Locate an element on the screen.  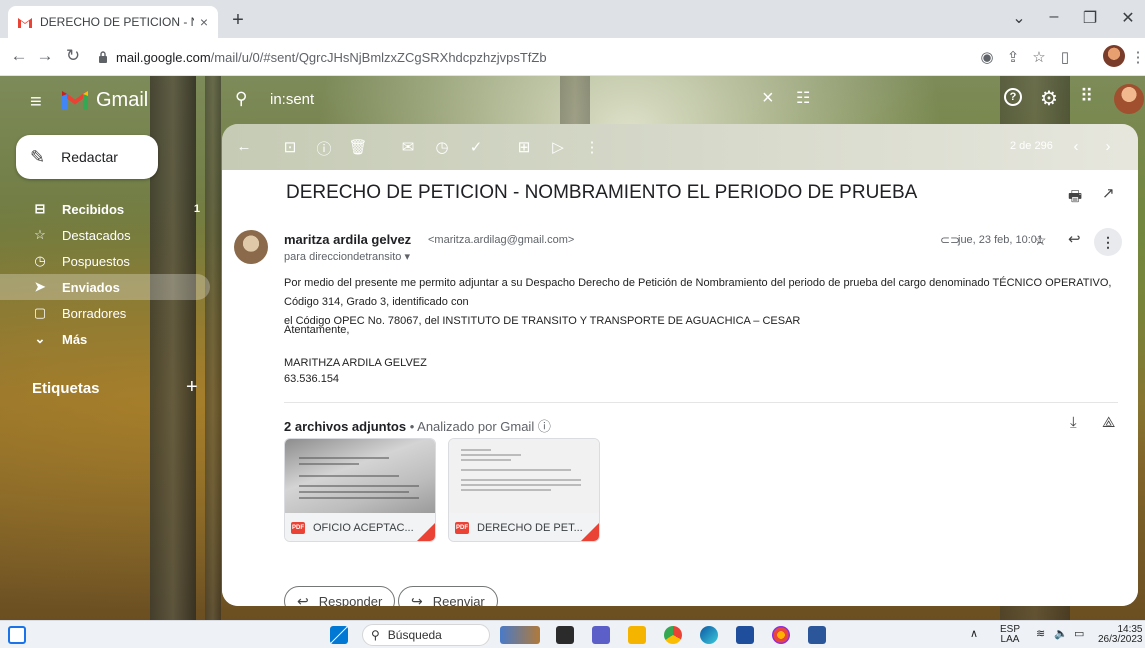
browser-profile-avatar is located at coordinates (1114, 56).